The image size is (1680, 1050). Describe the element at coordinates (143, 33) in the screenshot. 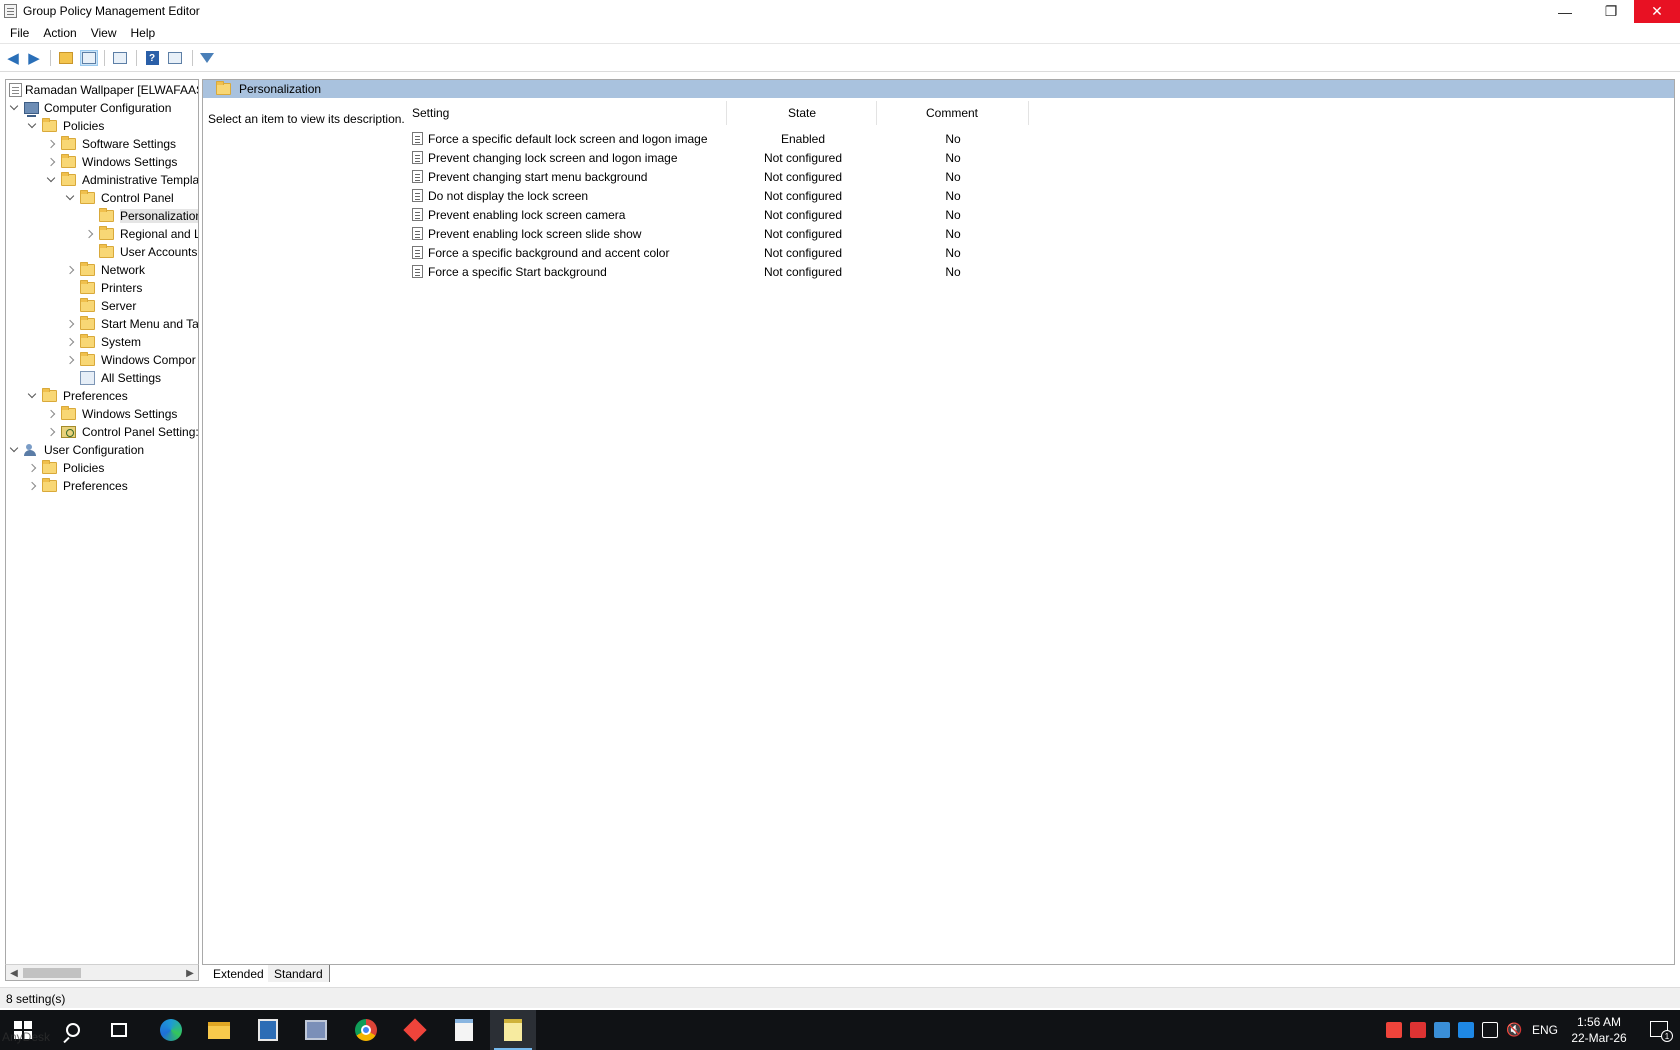

I see `menu-help: Help` at that location.